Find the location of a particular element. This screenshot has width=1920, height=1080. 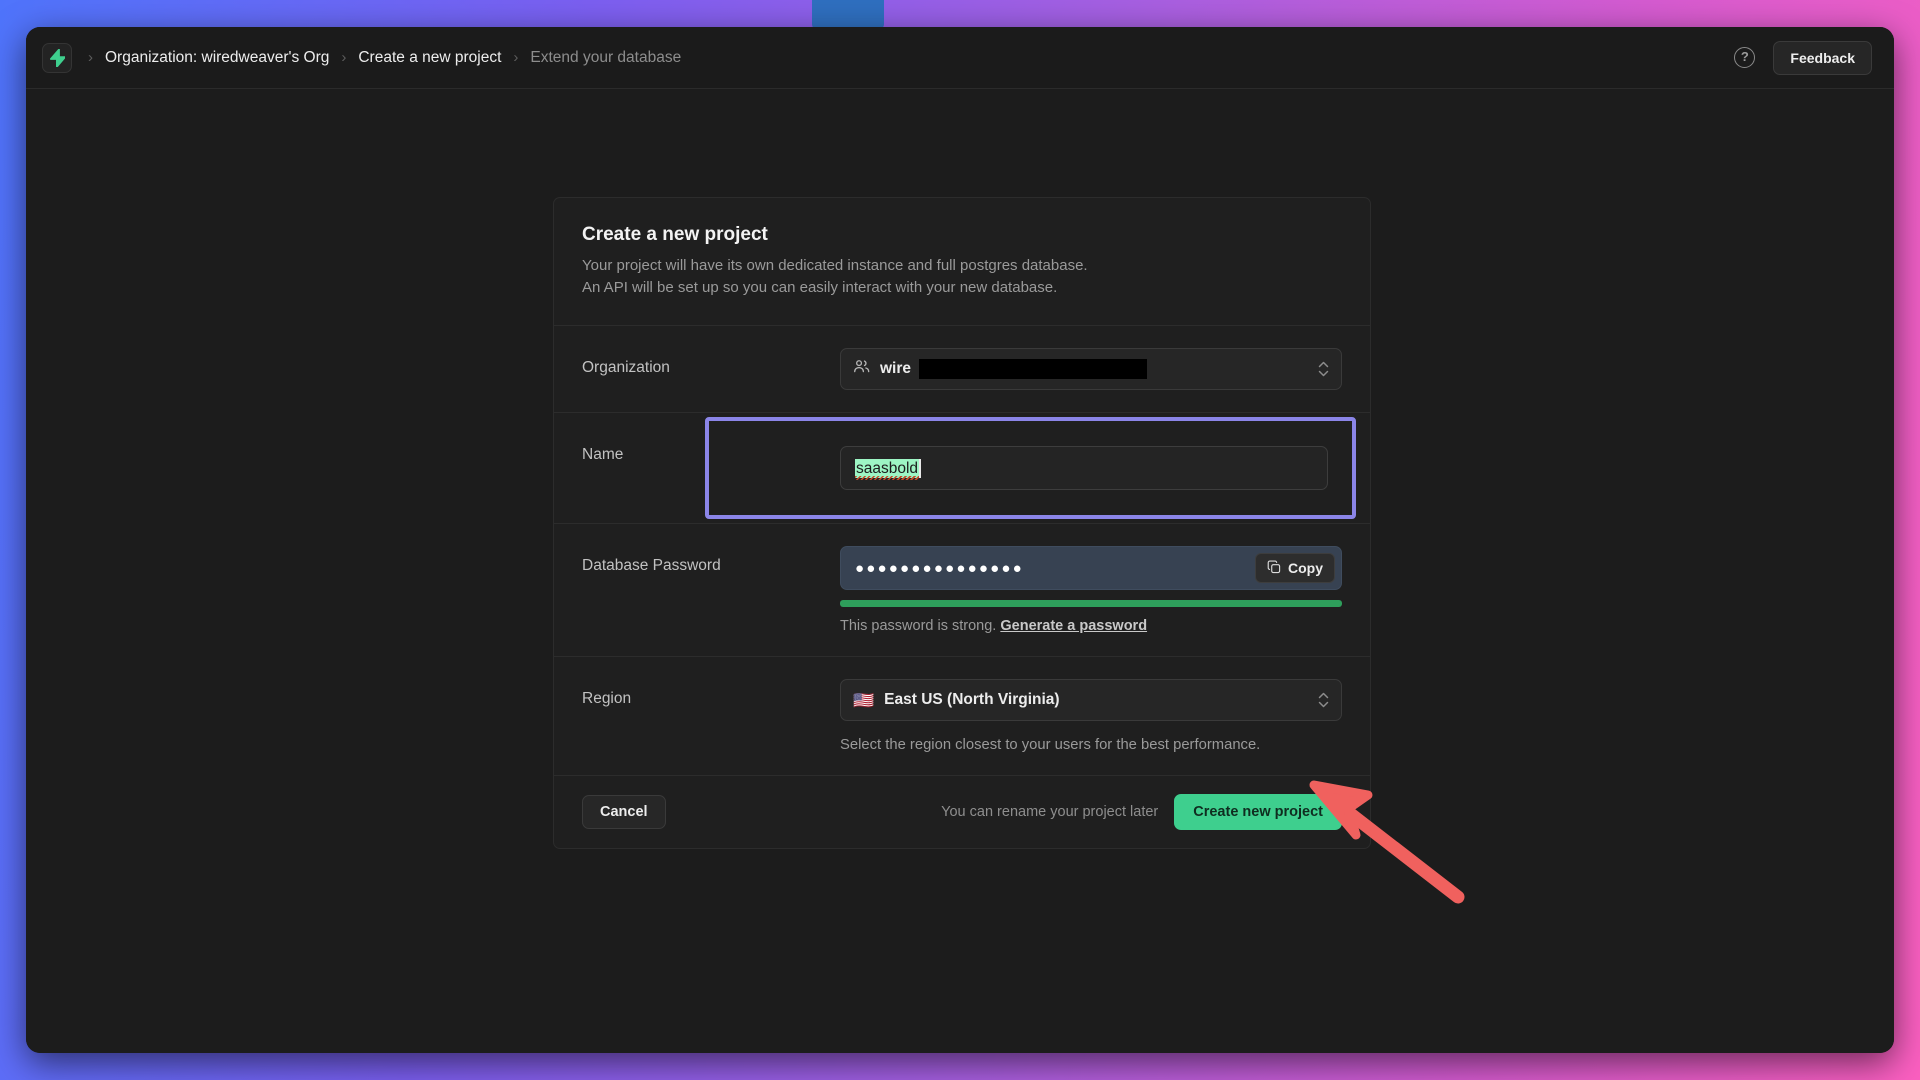

browser-tab-sliver is located at coordinates (848, 15).